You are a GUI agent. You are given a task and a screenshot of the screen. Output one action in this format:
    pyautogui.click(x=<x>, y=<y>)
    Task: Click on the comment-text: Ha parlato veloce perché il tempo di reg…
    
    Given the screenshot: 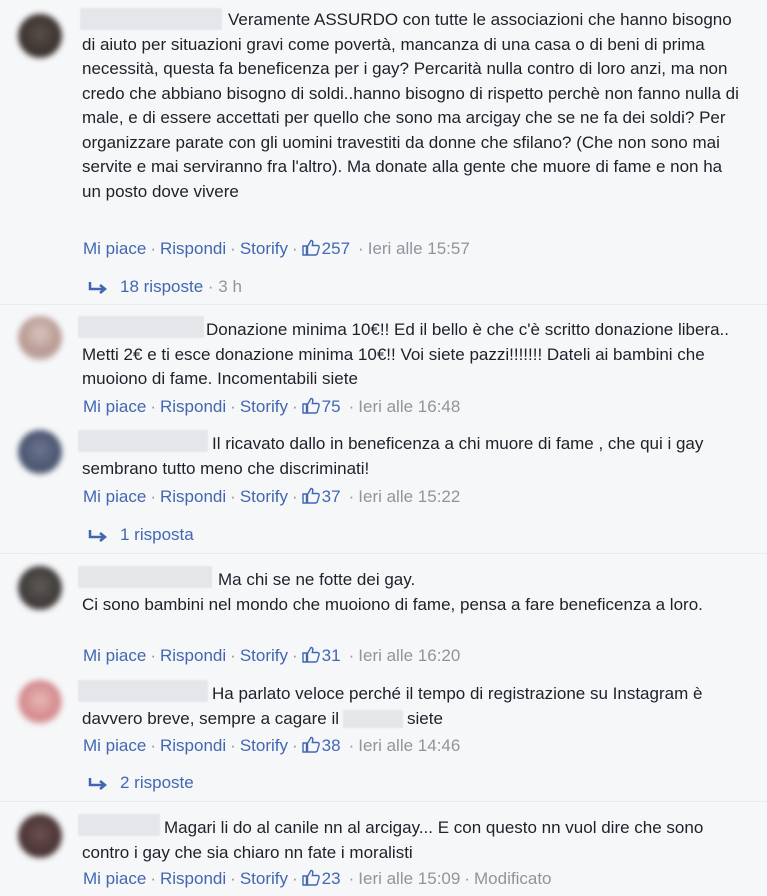 What is the action you would take?
    pyautogui.click(x=412, y=706)
    